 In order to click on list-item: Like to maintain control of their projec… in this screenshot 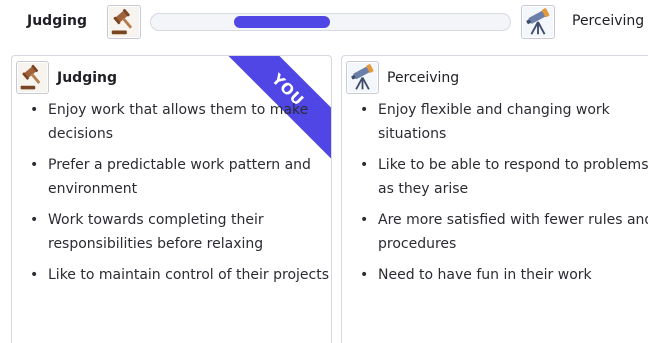, I will do `click(179, 275)`.